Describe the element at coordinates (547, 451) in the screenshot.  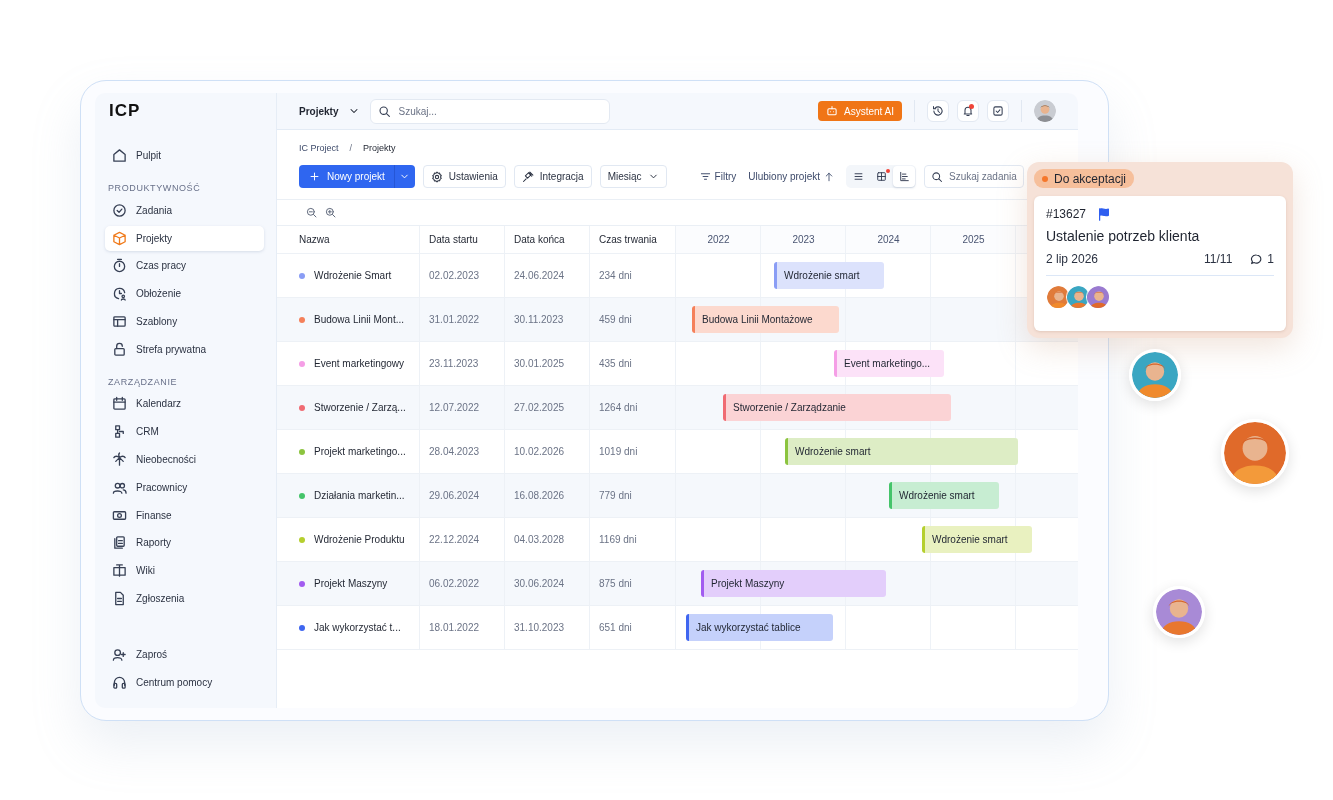
I see `table-cell: 10.02.2026` at that location.